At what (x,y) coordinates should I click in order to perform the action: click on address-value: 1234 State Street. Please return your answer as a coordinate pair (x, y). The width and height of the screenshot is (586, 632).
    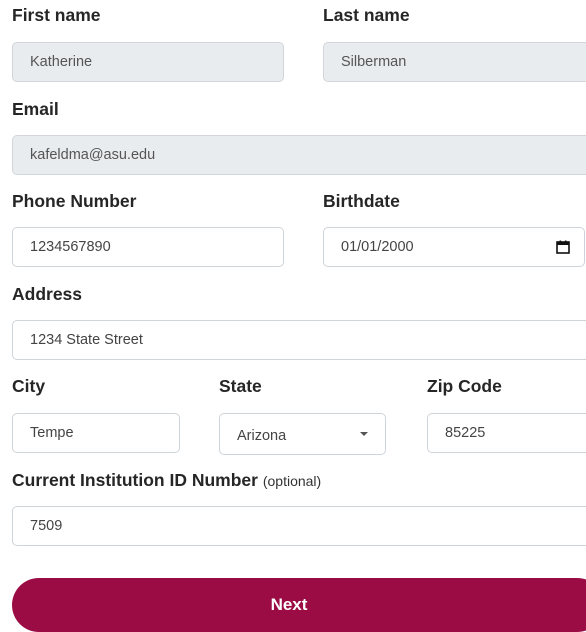
    Looking at the image, I should click on (86, 340).